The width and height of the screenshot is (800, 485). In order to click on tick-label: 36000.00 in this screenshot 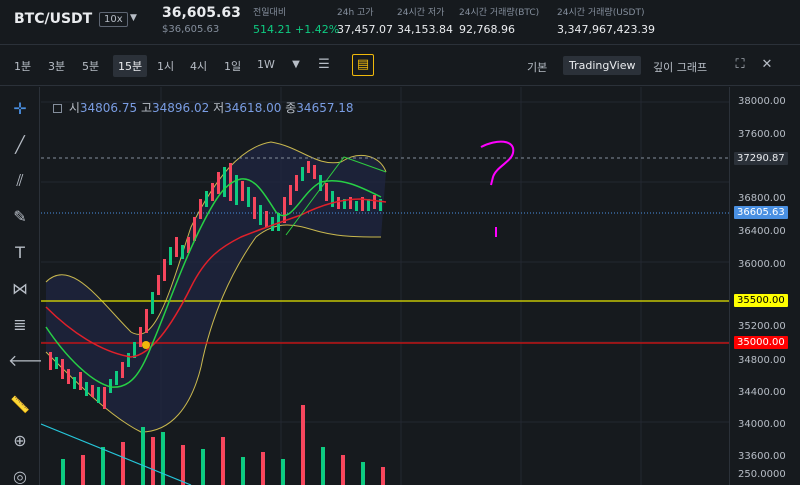, I will do `click(762, 264)`.